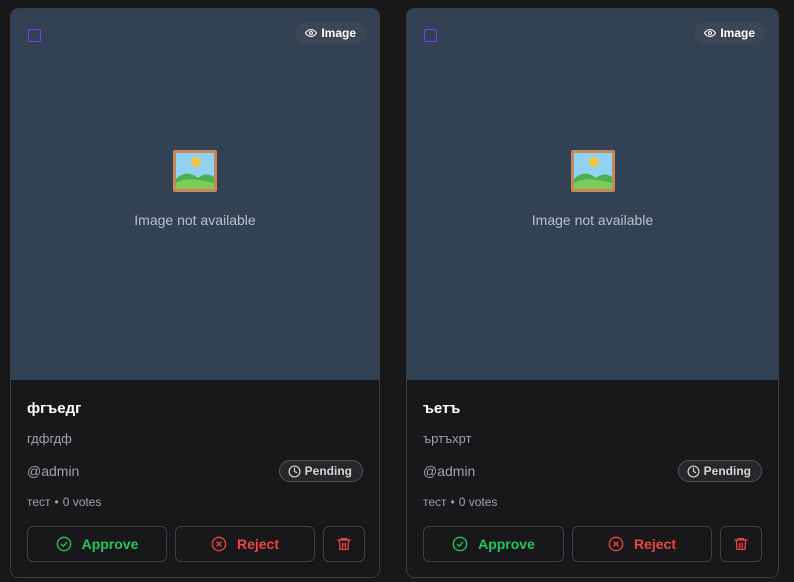 The width and height of the screenshot is (794, 582). I want to click on submission-description: гдфгдф, so click(49, 438).